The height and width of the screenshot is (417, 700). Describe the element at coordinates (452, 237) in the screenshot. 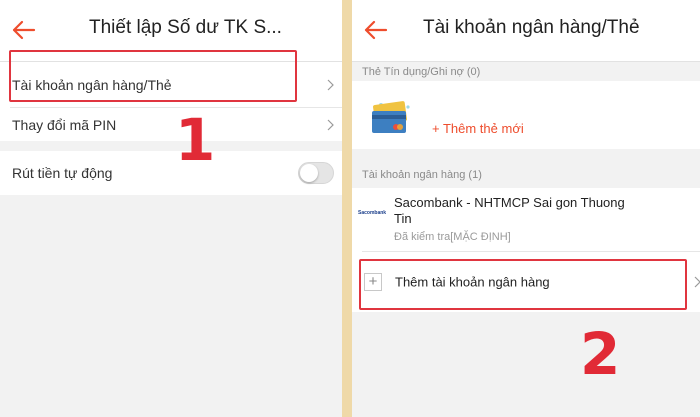

I see `bank-status: Đã kiểm tra[MẶC ĐỊNH]` at that location.